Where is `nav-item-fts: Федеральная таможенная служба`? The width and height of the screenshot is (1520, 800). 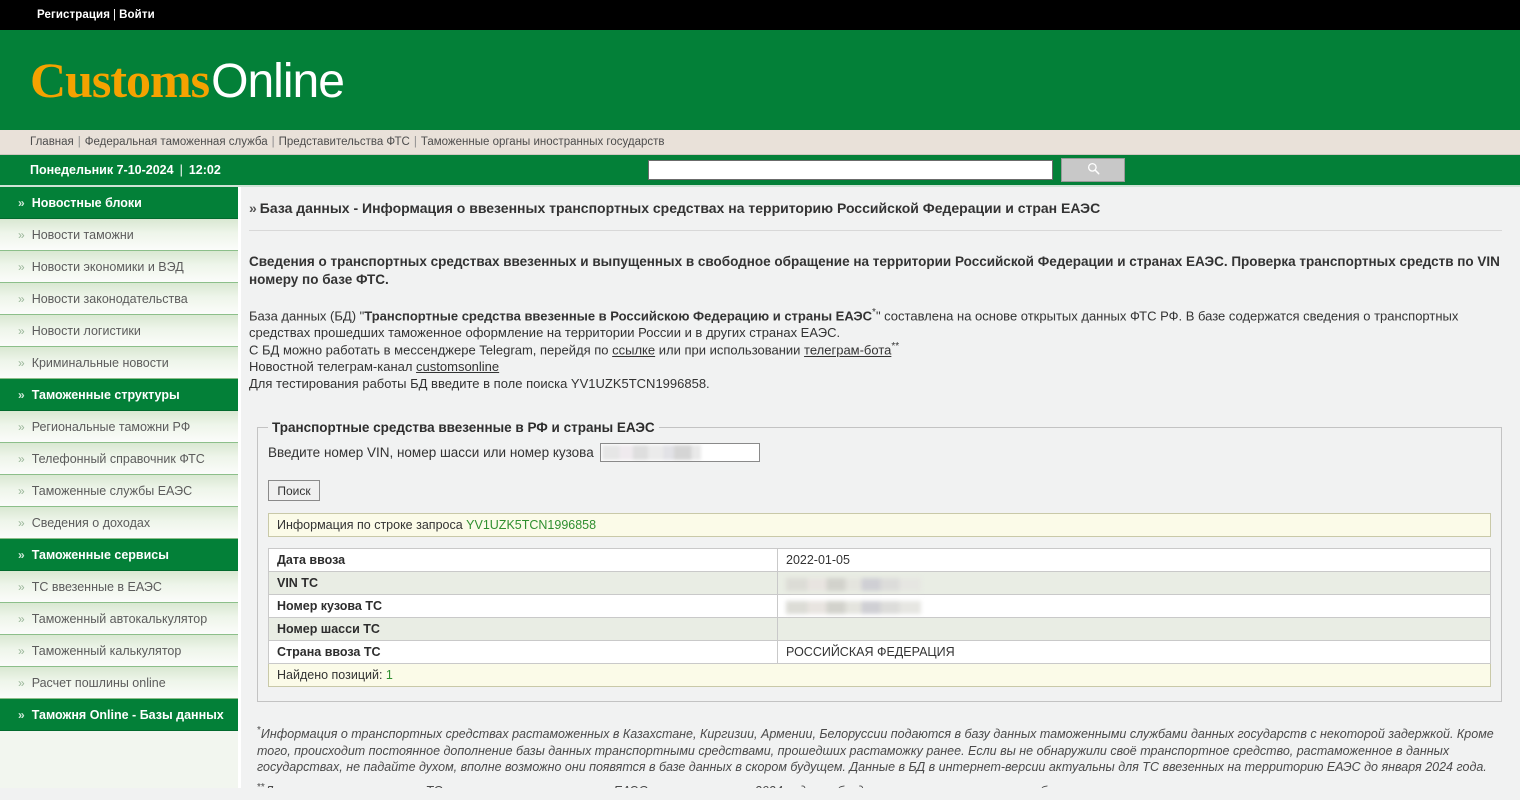
nav-item-fts: Федеральная таможенная служба is located at coordinates (176, 142).